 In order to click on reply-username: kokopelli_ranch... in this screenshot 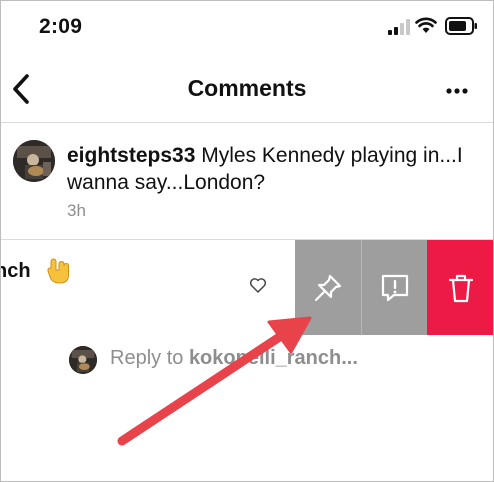, I will do `click(273, 358)`.